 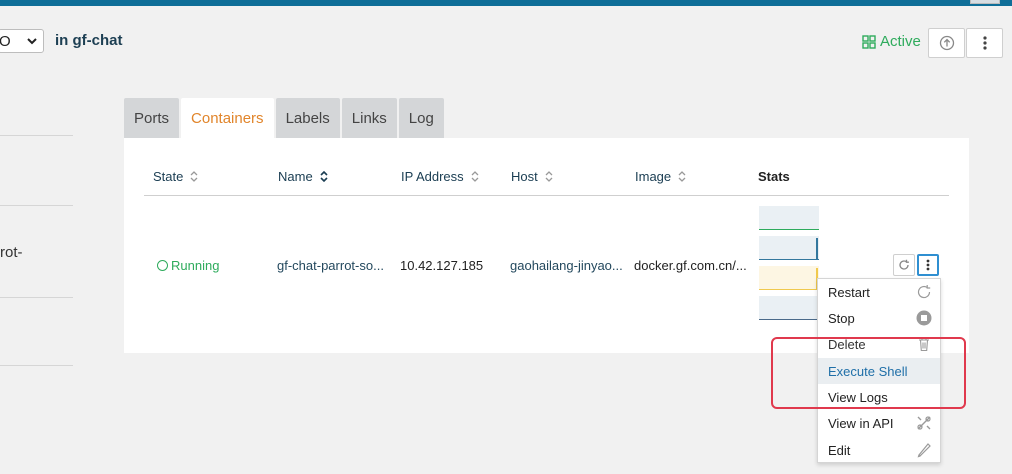 I want to click on column-header-label: Name, so click(x=295, y=176).